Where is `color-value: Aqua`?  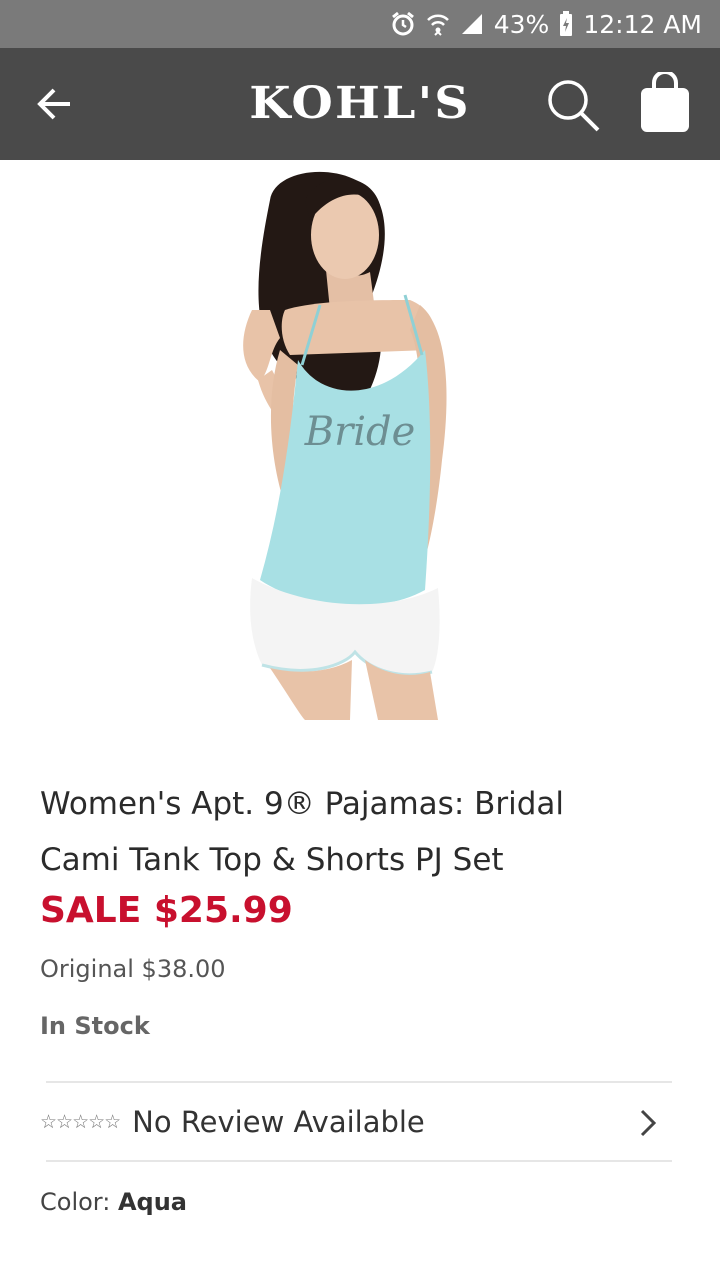
color-value: Aqua is located at coordinates (152, 1202).